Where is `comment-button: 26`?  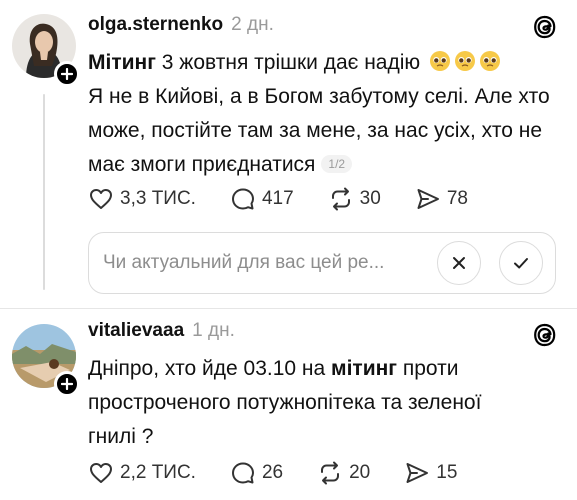
comment-button: 26 is located at coordinates (256, 473).